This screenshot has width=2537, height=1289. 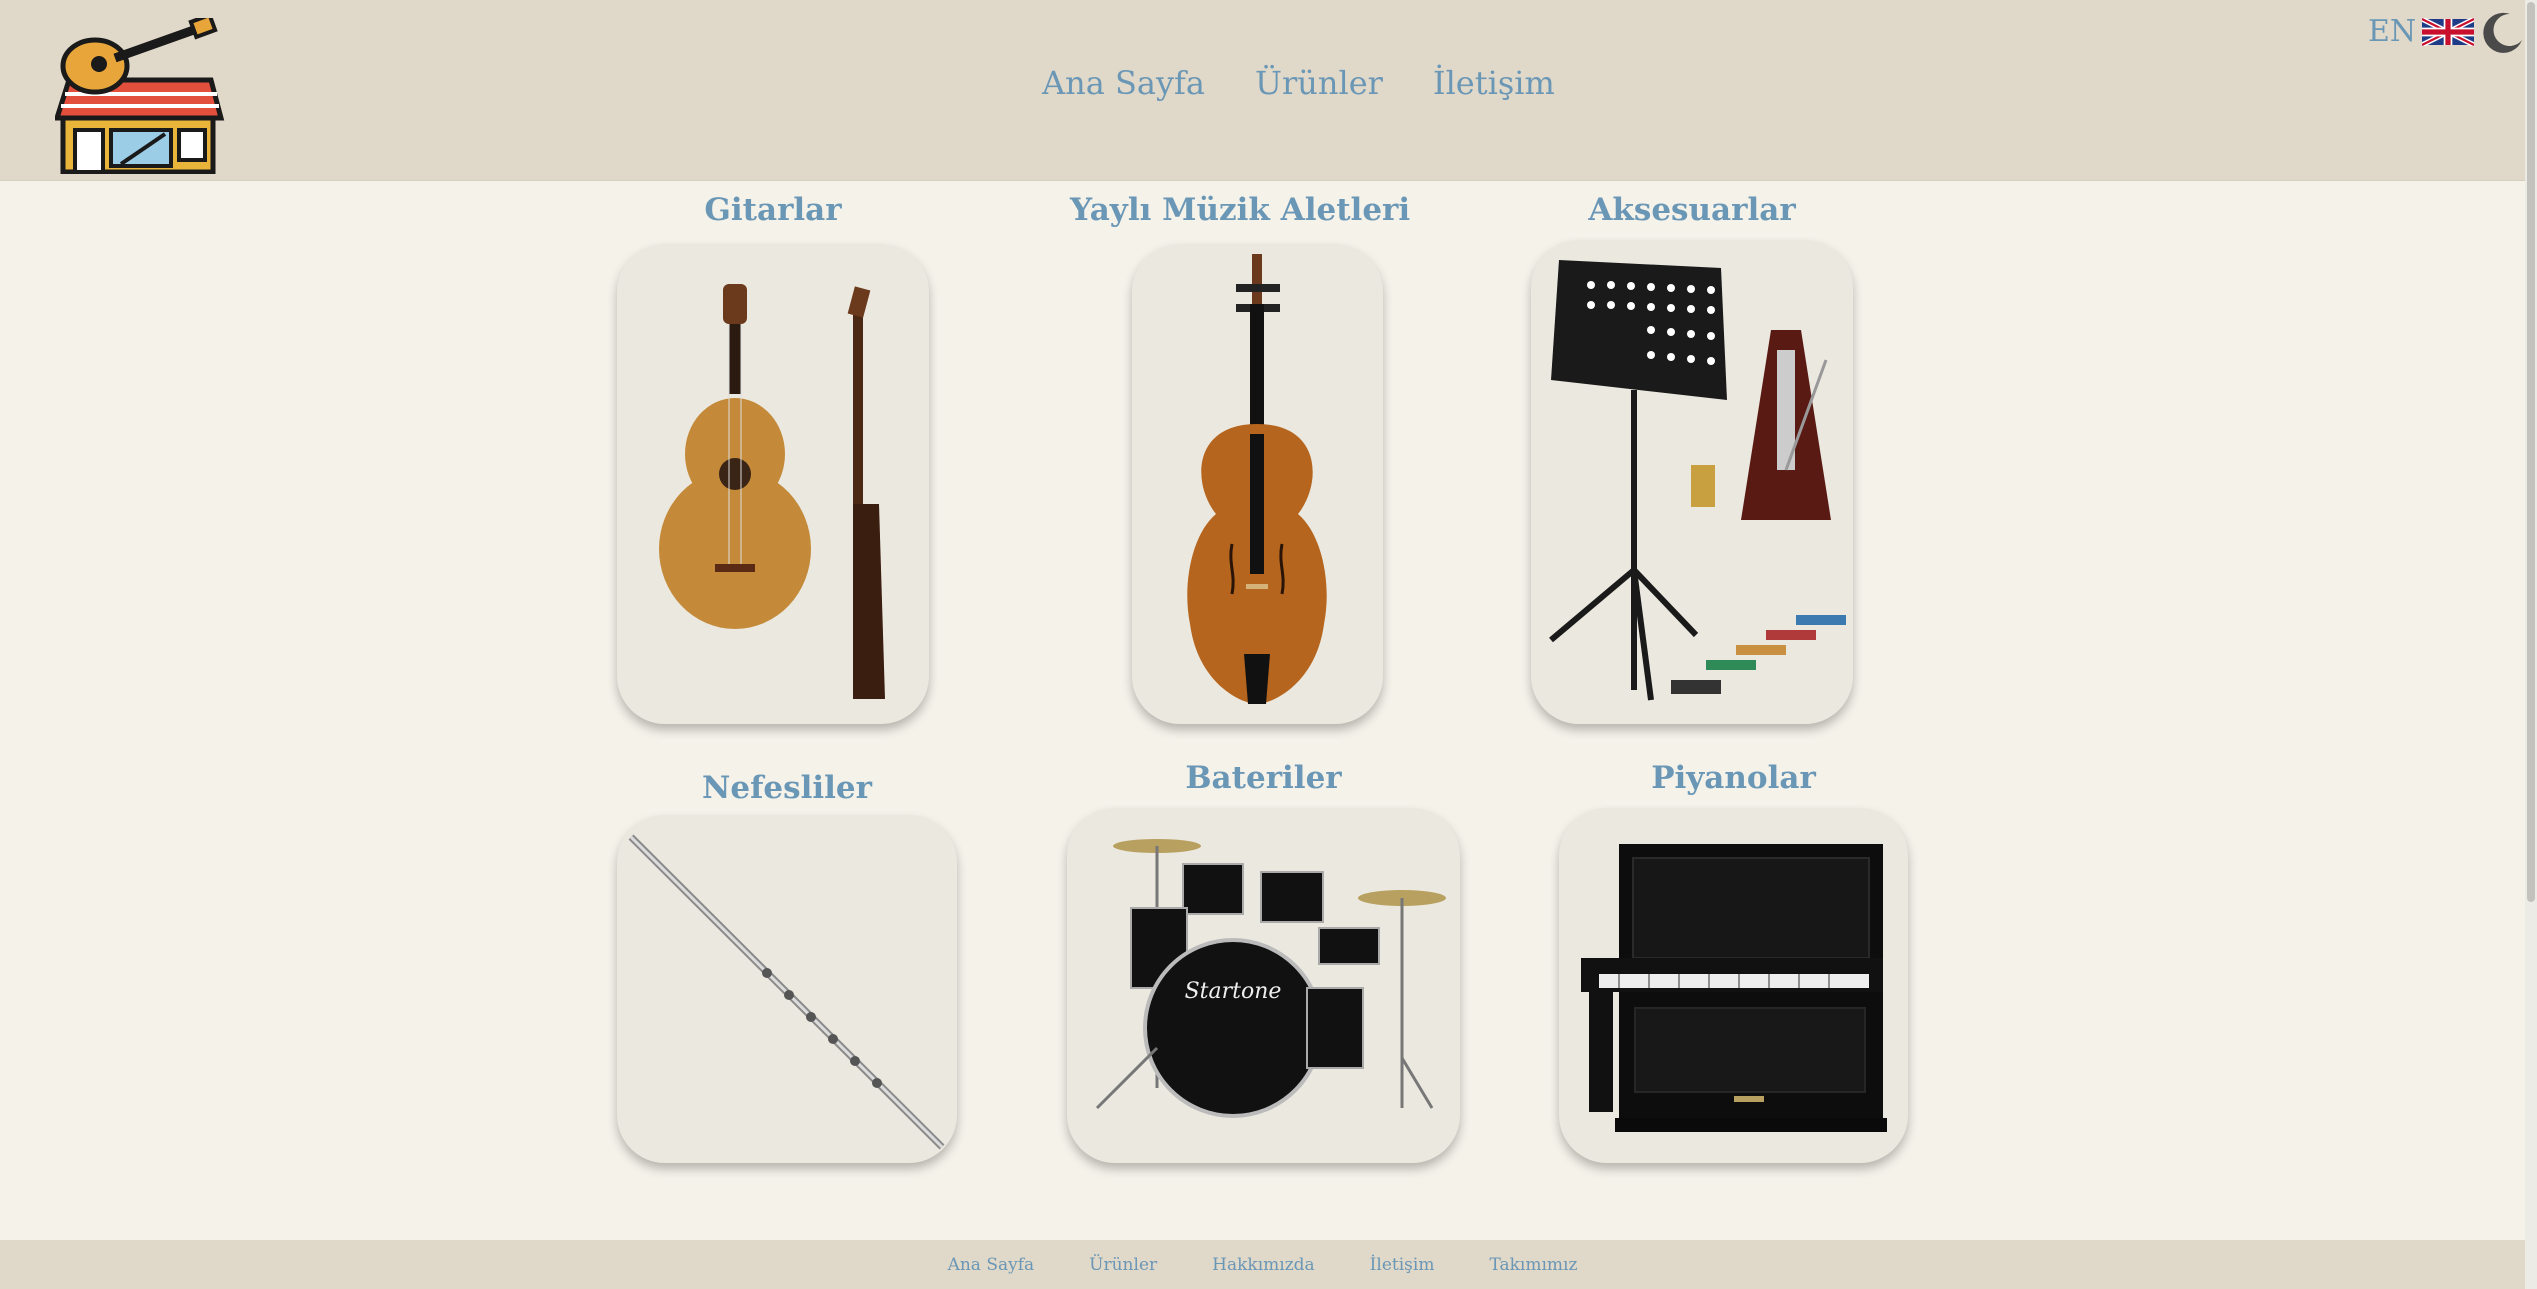 I want to click on flute-image, so click(x=786, y=992).